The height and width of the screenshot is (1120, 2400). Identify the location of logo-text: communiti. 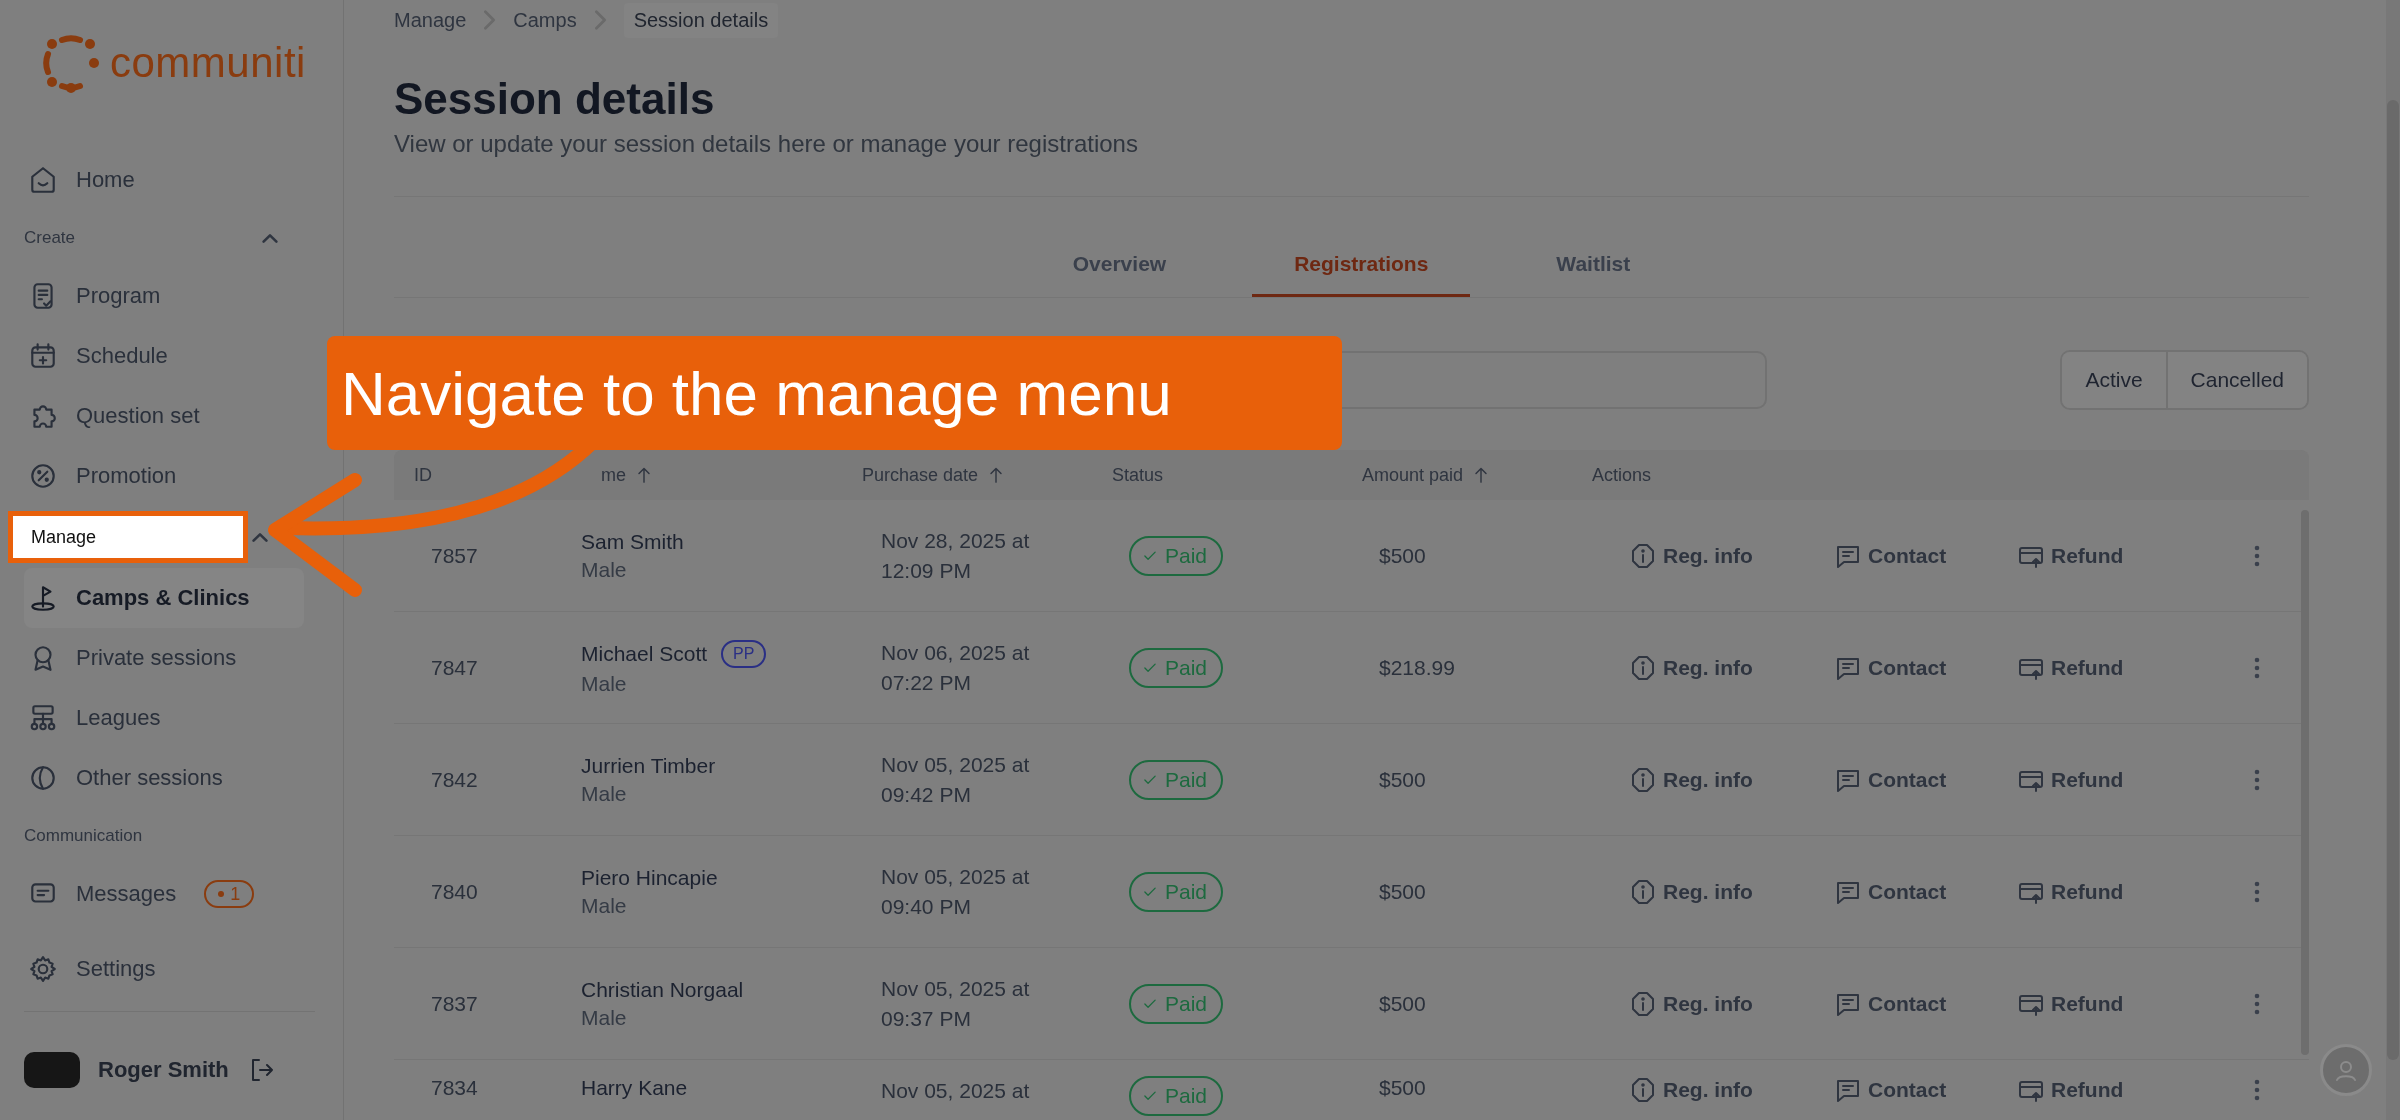
(208, 63).